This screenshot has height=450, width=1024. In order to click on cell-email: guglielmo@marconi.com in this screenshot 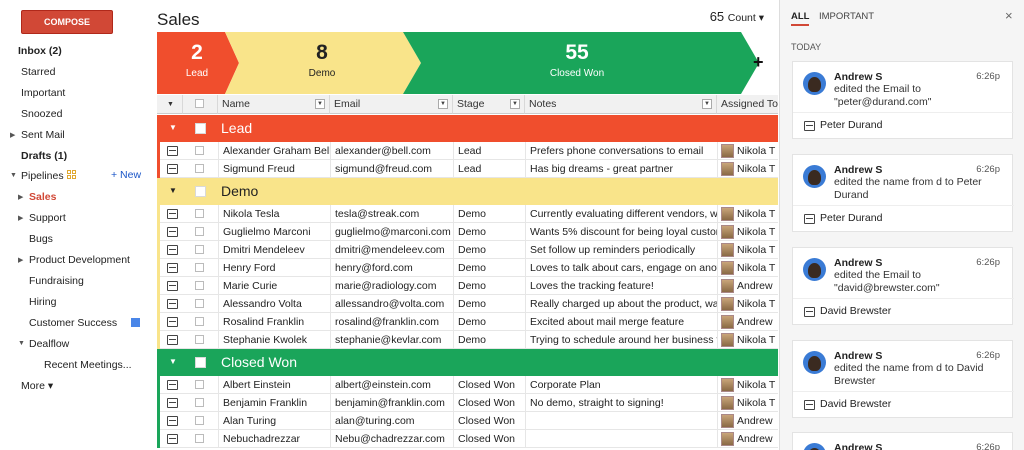, I will do `click(391, 232)`.